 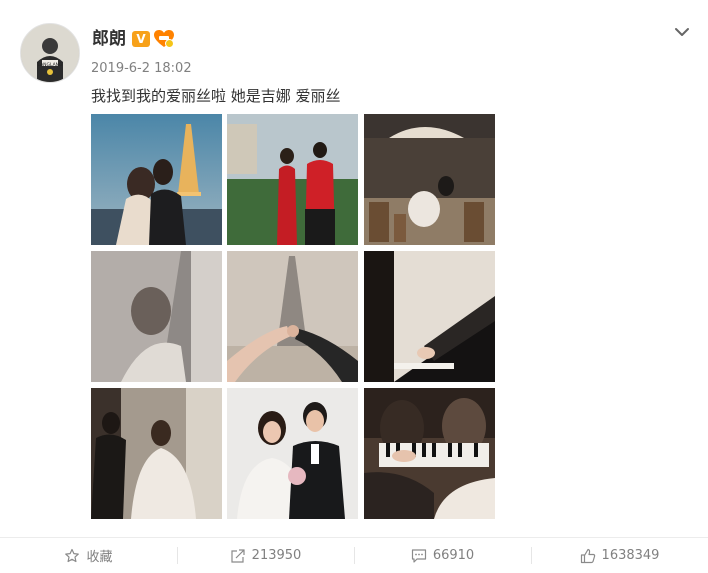 What do you see at coordinates (453, 555) in the screenshot?
I see `comment-count: 66910` at bounding box center [453, 555].